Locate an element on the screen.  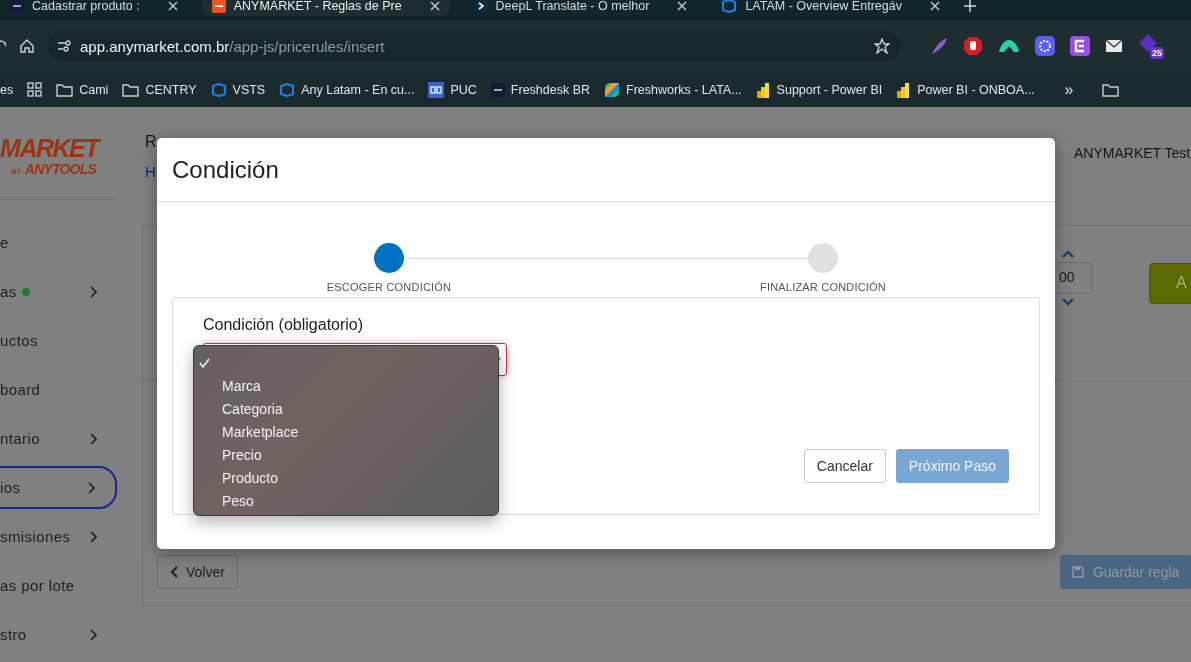
dropdown-option: Producto is located at coordinates (346, 477).